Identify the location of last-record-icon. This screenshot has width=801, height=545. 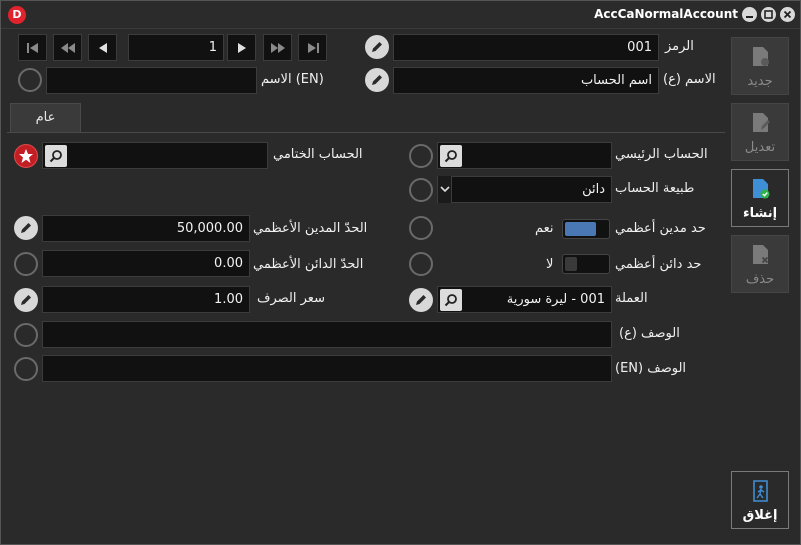
(313, 48).